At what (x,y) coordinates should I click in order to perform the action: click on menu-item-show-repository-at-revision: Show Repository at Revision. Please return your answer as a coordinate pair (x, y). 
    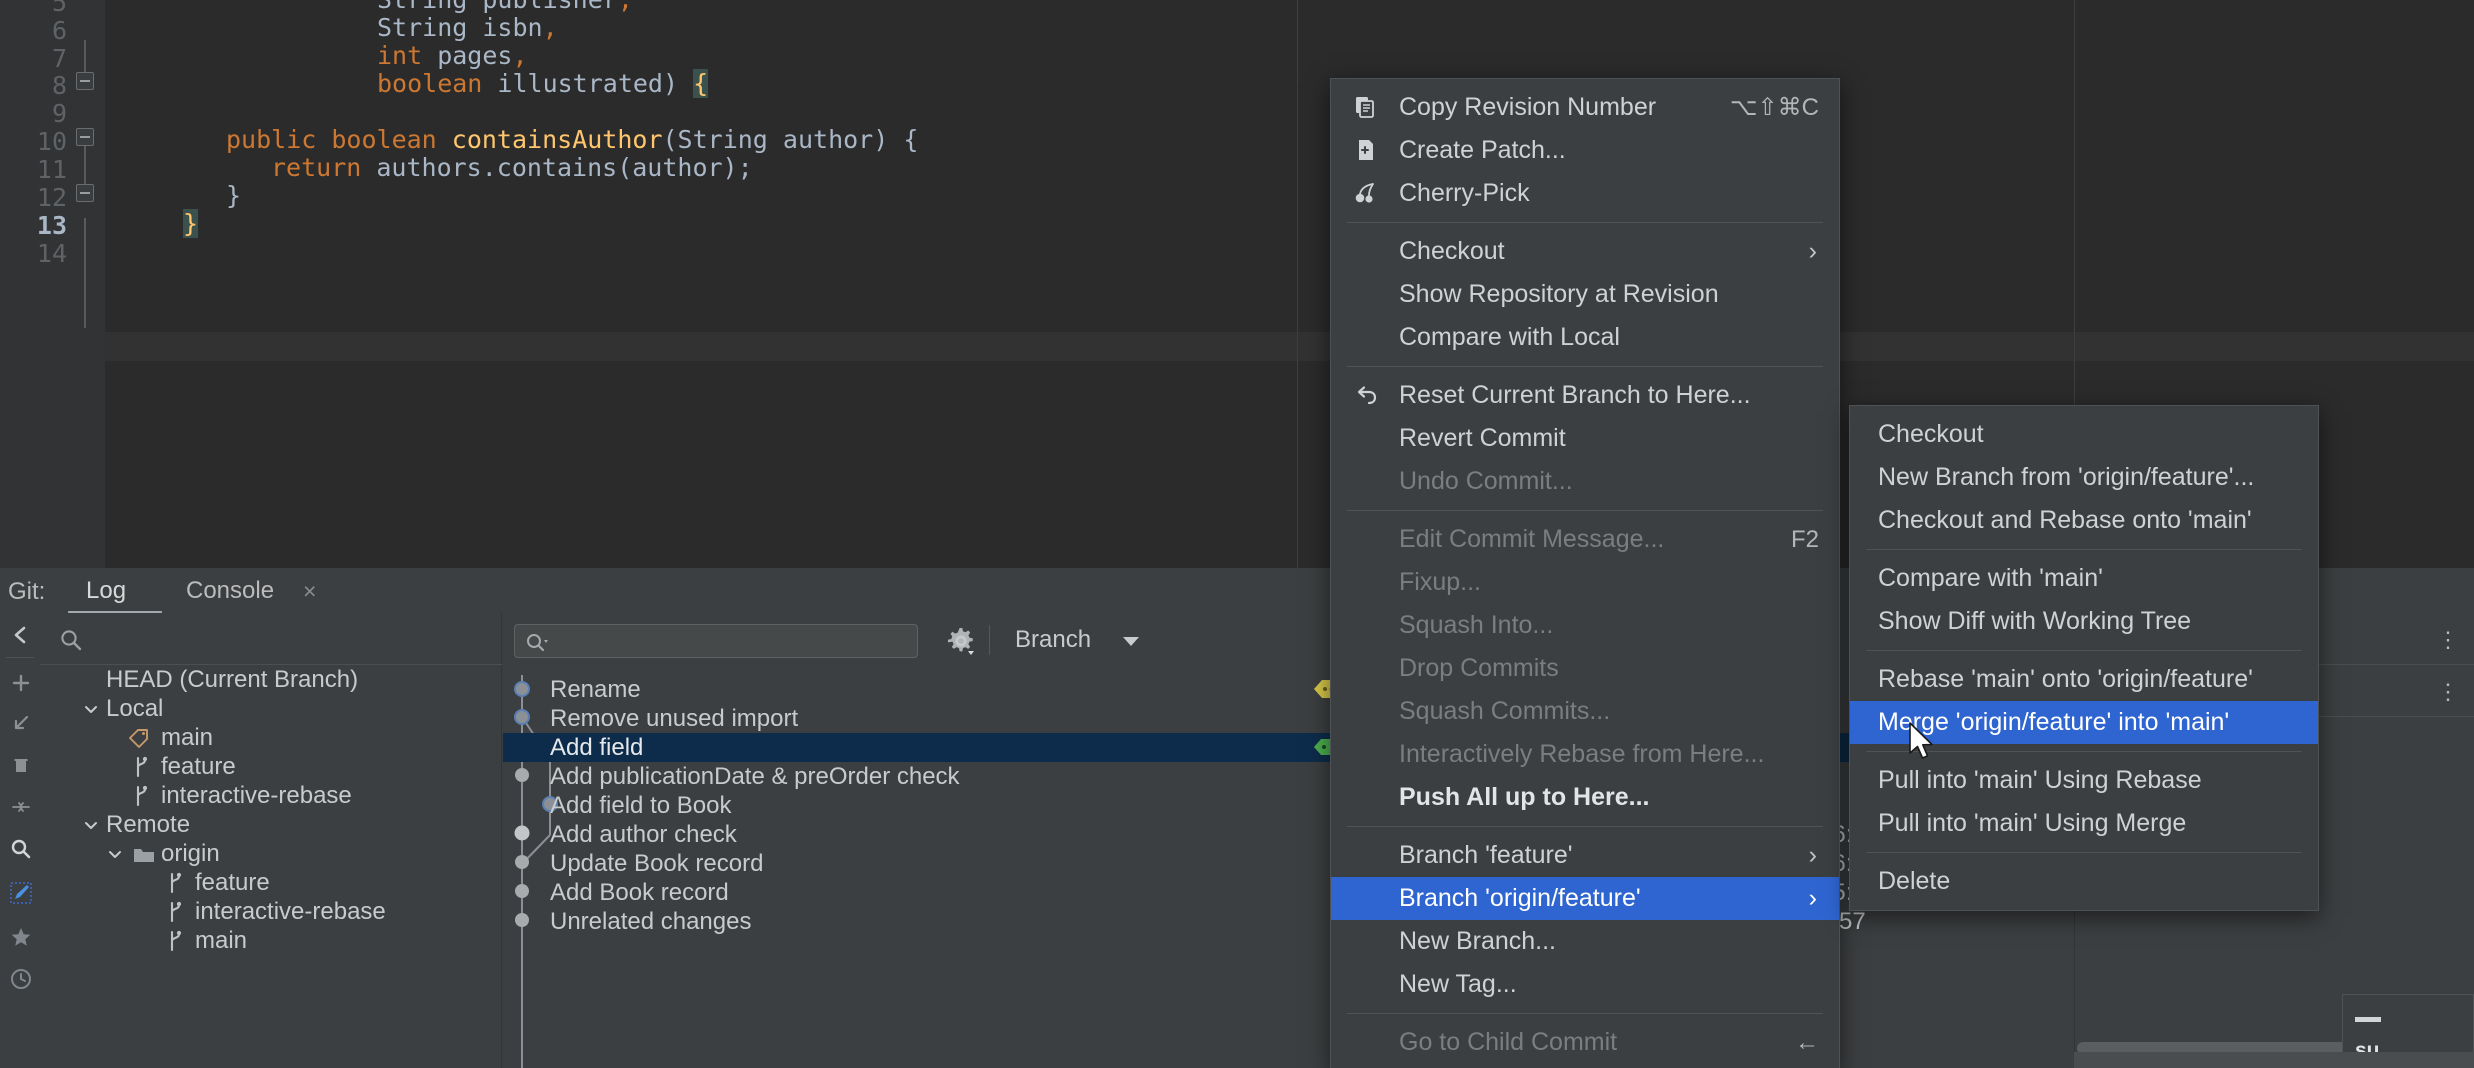
    Looking at the image, I should click on (1585, 294).